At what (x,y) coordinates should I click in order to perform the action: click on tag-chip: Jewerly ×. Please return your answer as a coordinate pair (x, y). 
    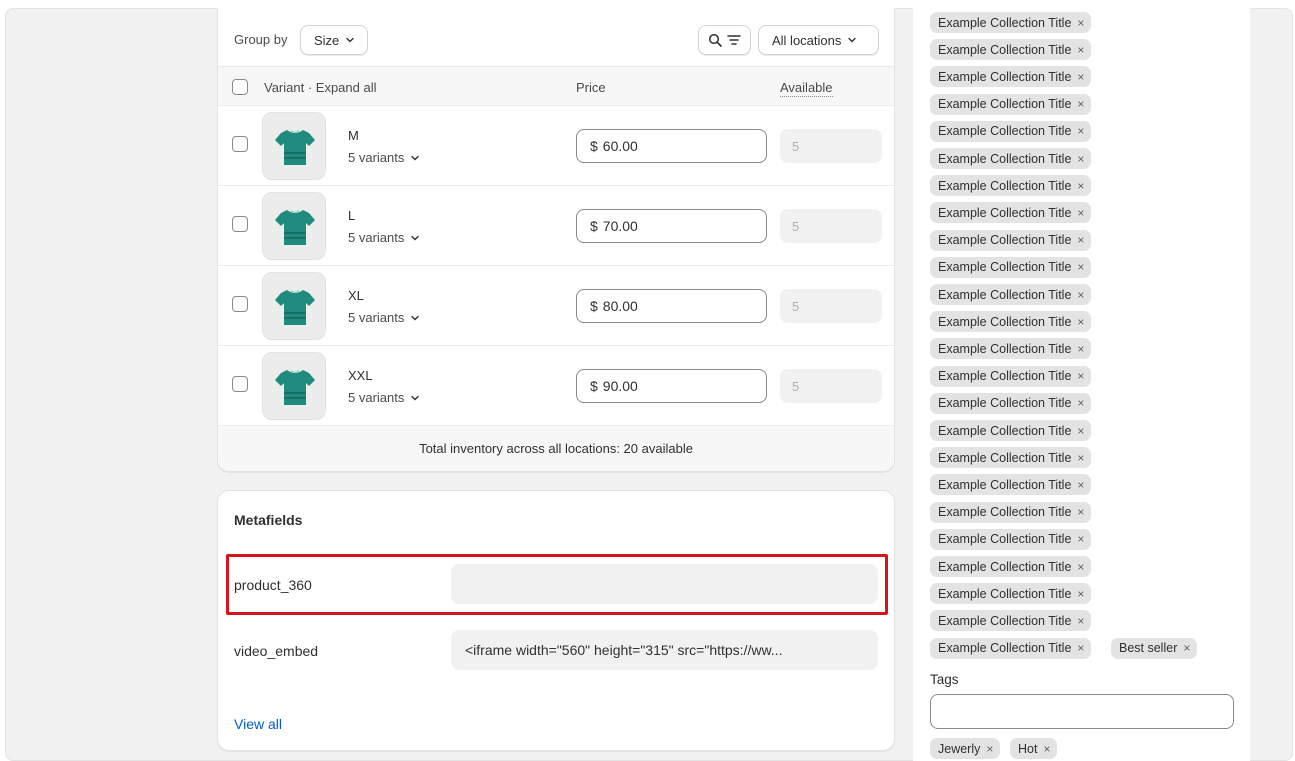
    Looking at the image, I should click on (965, 748).